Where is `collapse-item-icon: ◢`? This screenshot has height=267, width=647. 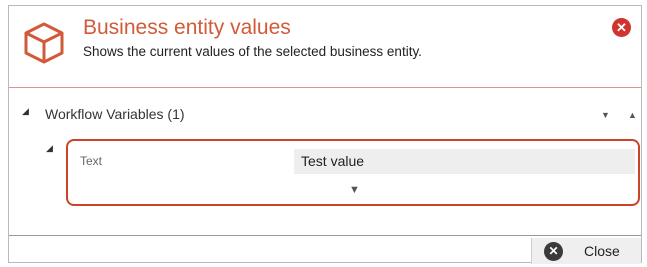 collapse-item-icon: ◢ is located at coordinates (49, 148).